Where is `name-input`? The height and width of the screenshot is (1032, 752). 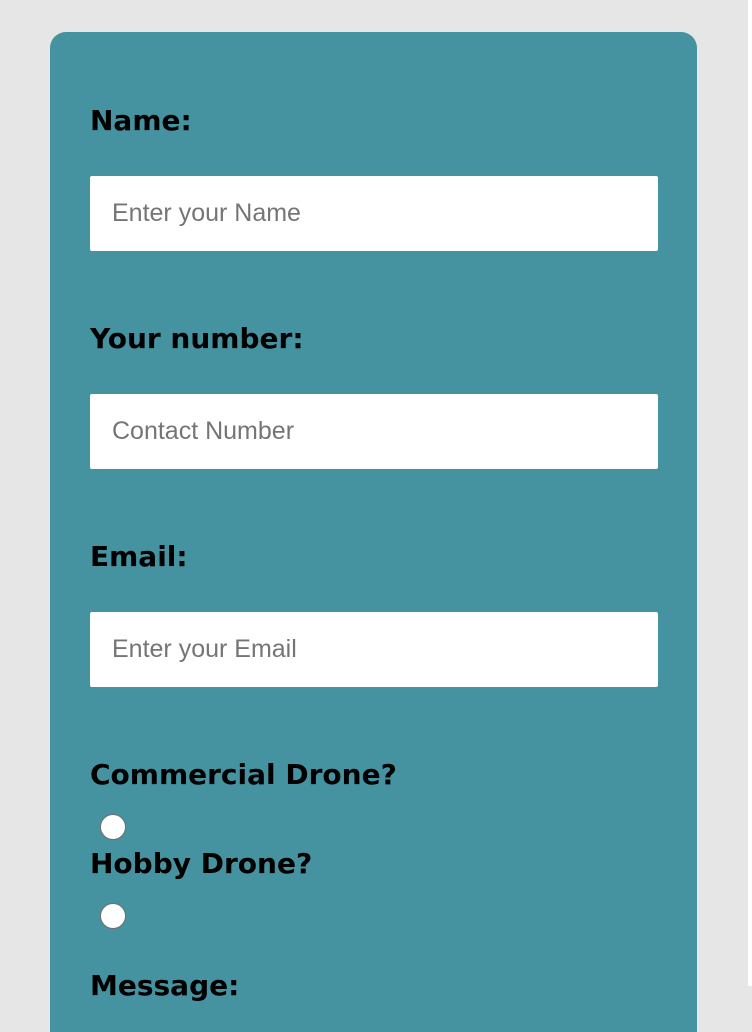
name-input is located at coordinates (374, 213).